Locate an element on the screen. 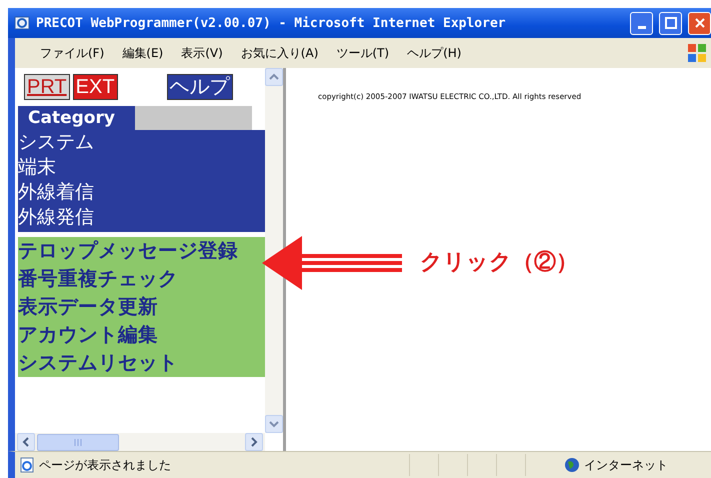 The height and width of the screenshot is (478, 711). action-link: システムリセット is located at coordinates (141, 363).